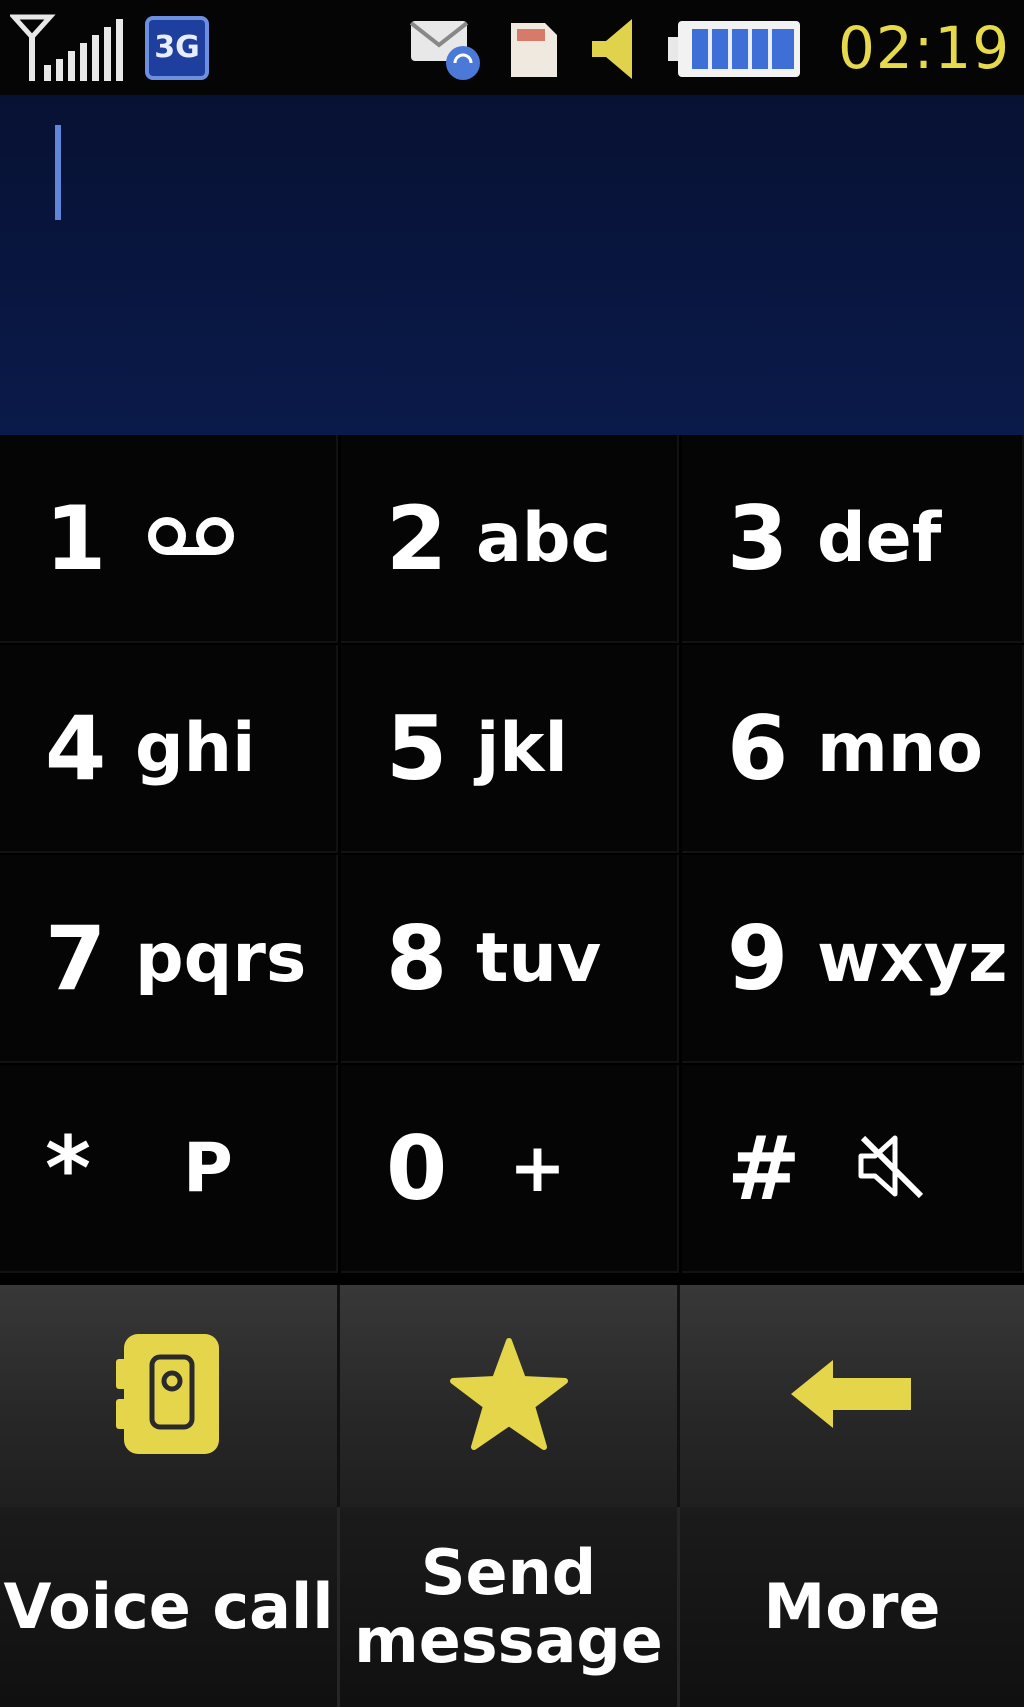  I want to click on key-2: 2 abc, so click(510, 539).